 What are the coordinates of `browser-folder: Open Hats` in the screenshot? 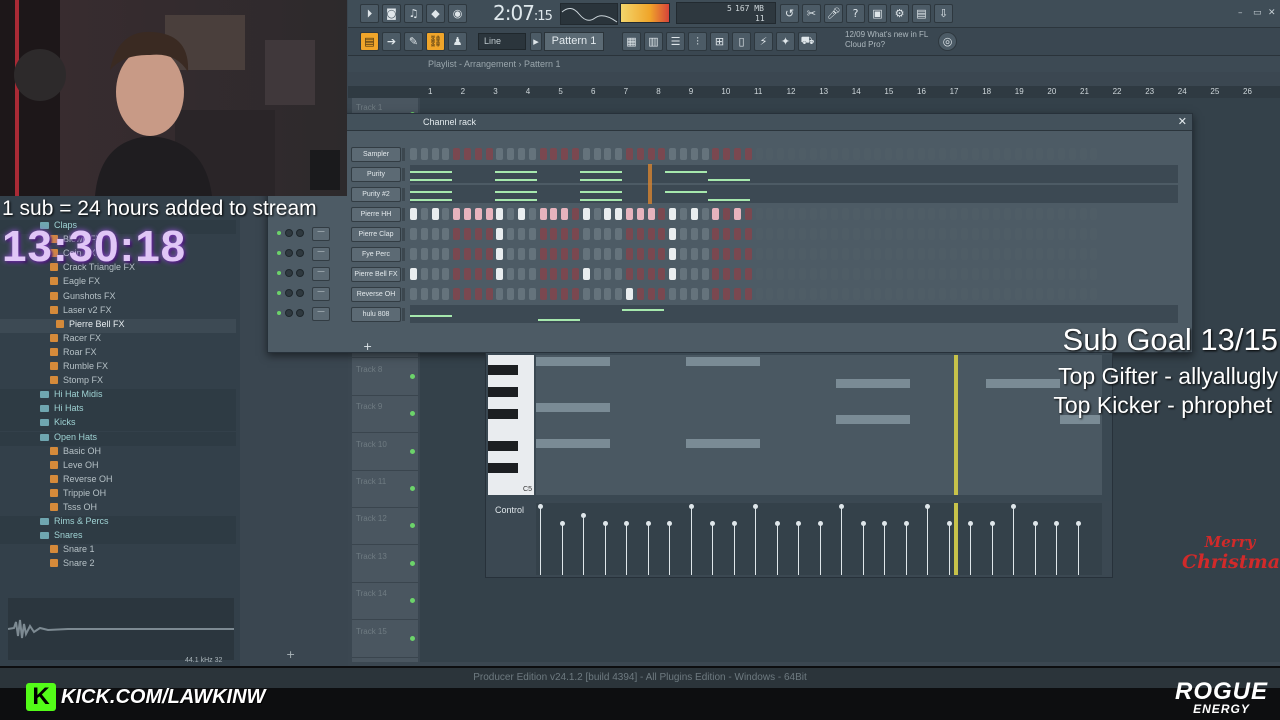 It's located at (118, 438).